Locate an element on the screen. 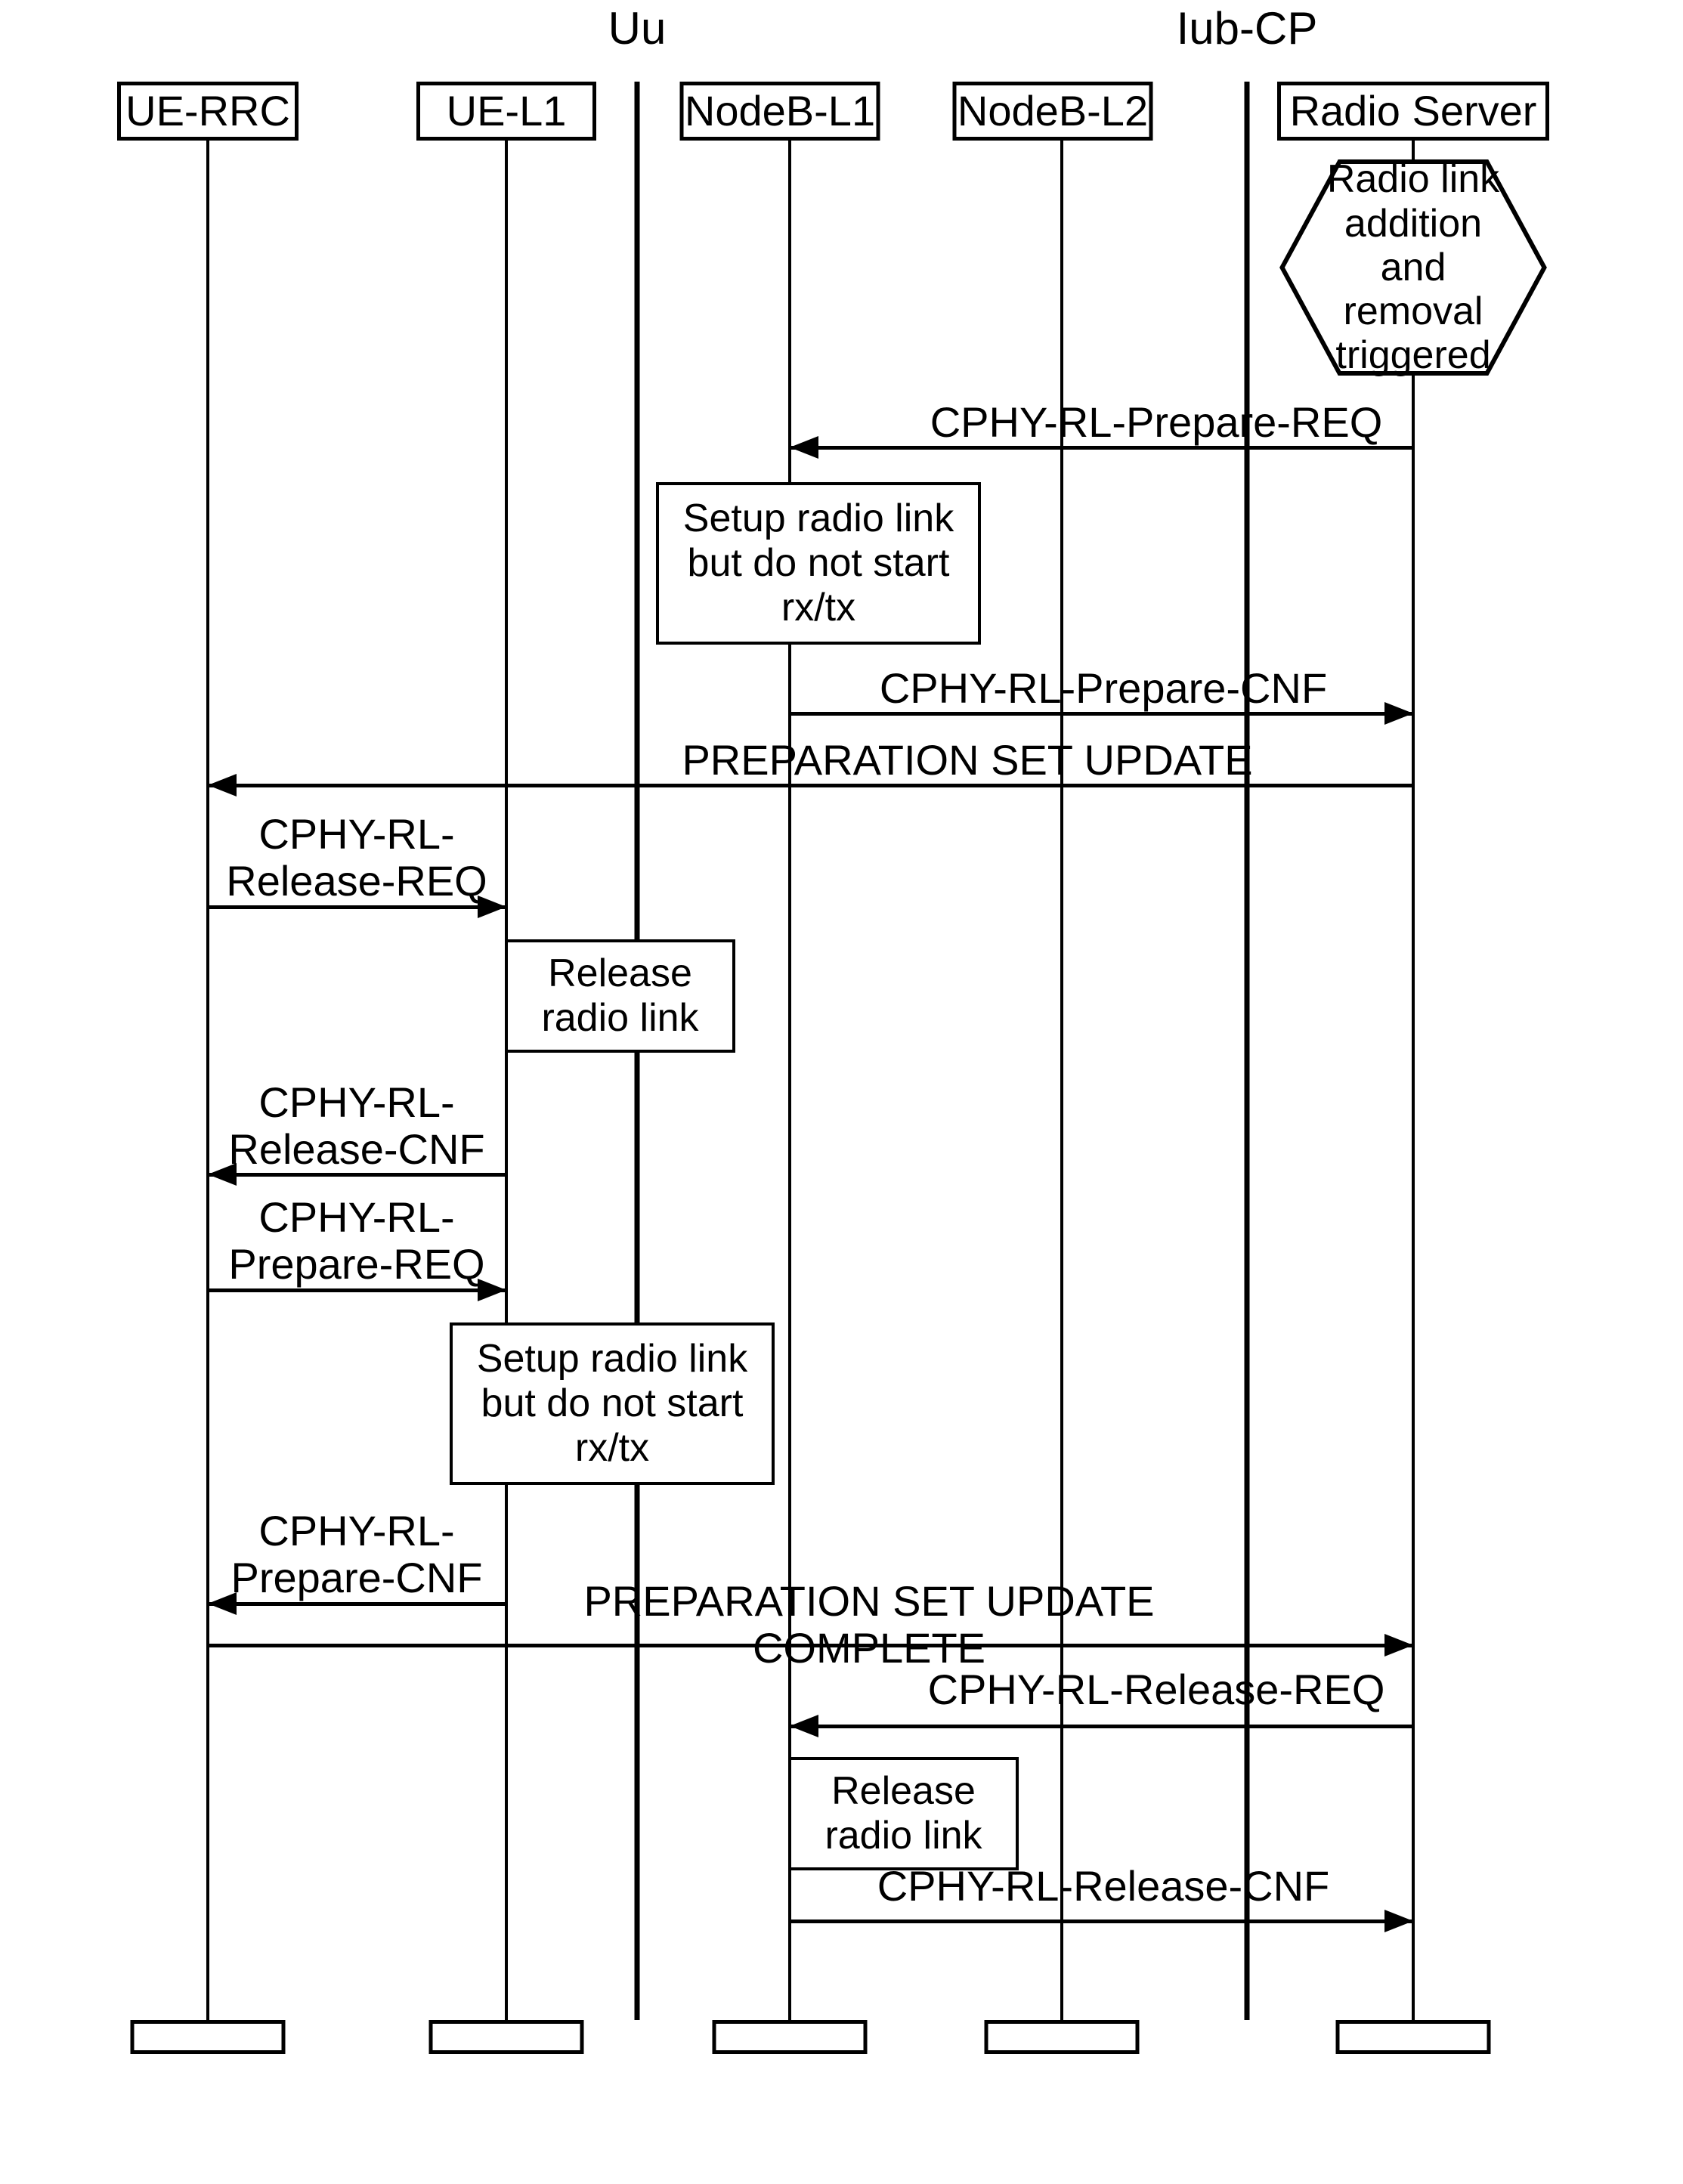 The height and width of the screenshot is (2184, 1683). message-label-cphy-rl-release-req-rs-nodeb: CPHY-RL-Release-REQ is located at coordinates (1156, 1690).